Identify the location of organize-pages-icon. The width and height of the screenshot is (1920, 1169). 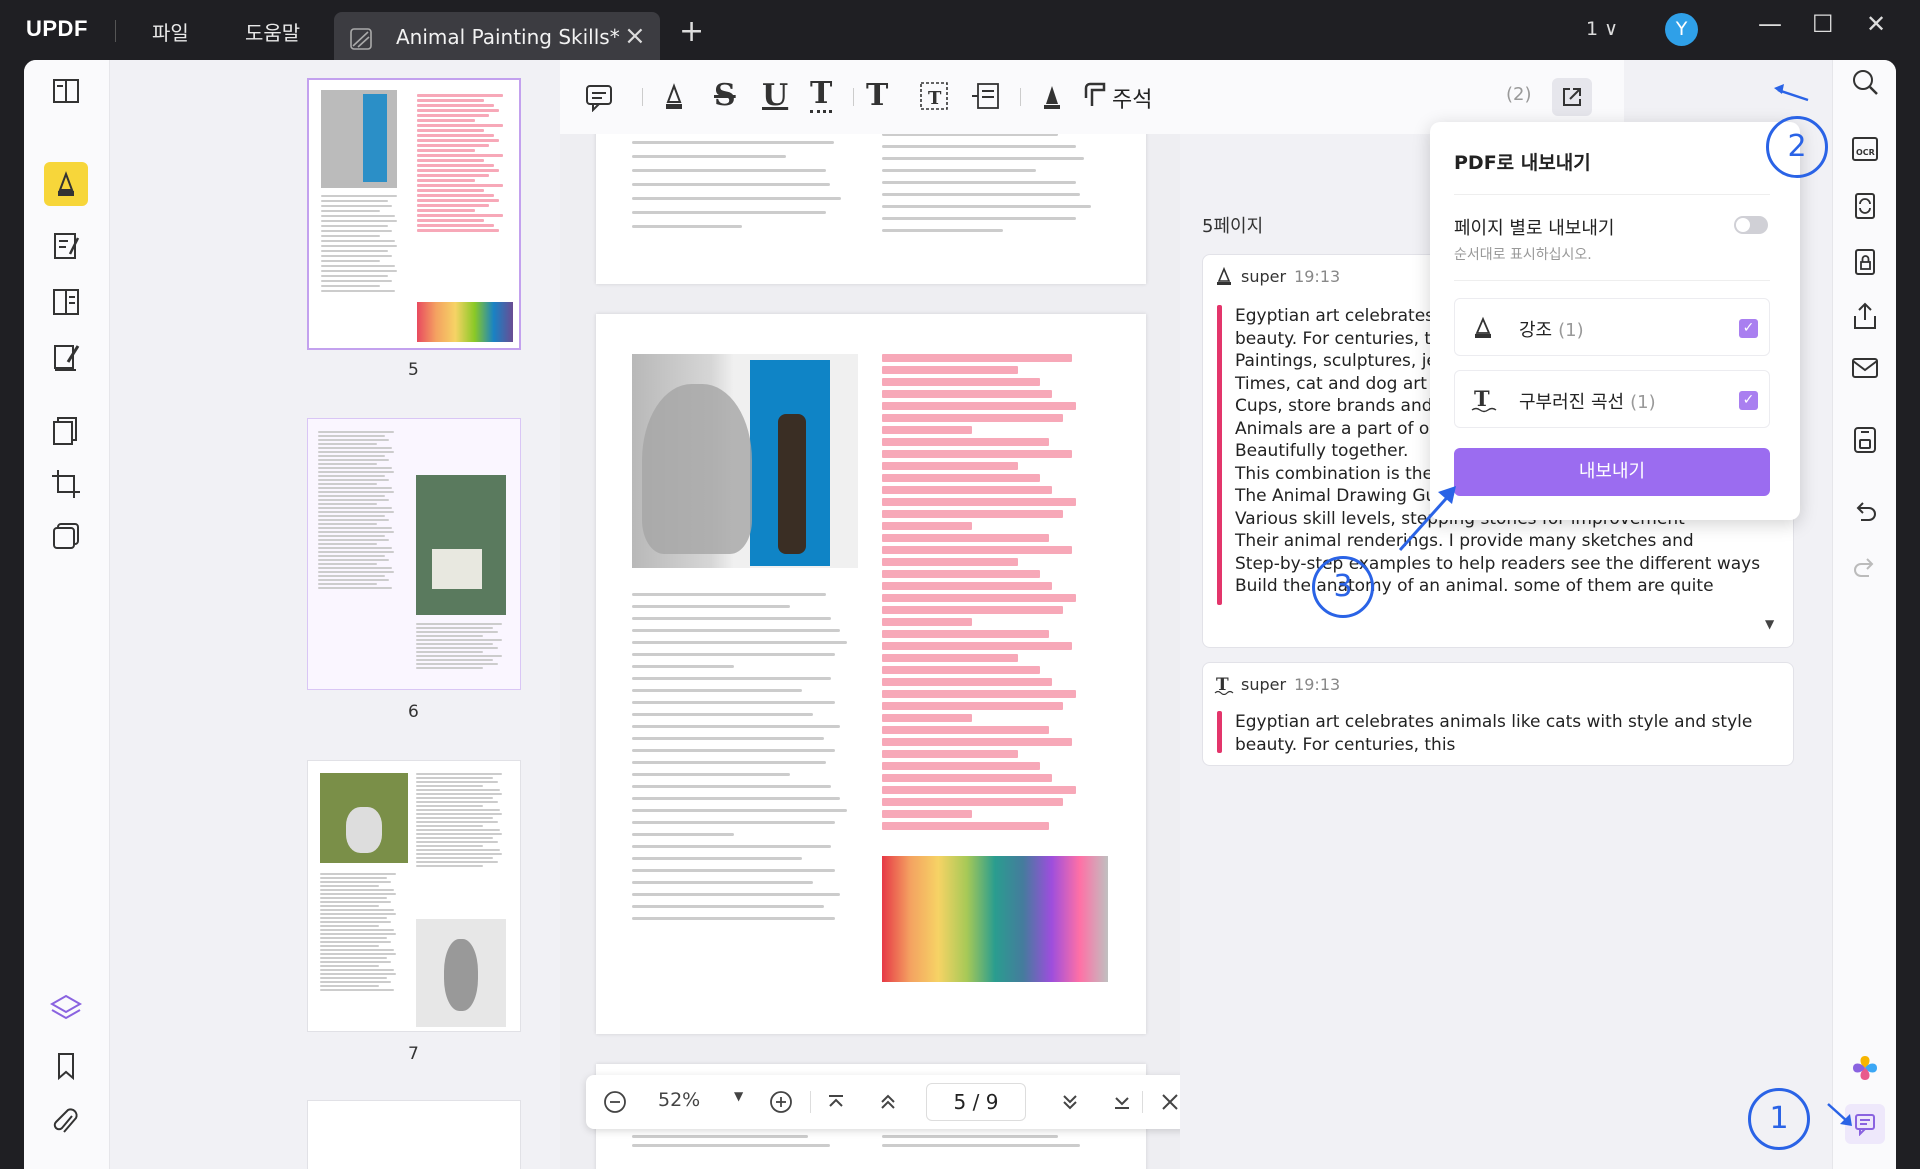
(66, 430).